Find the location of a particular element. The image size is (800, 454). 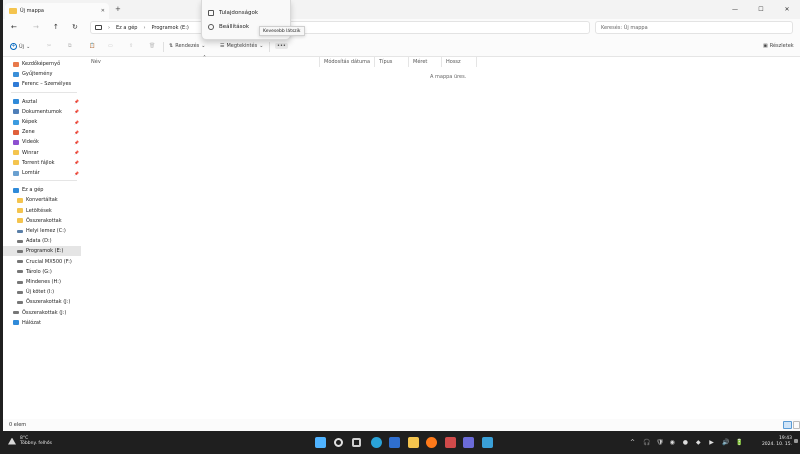

sidebar-item: Képek 📌 is located at coordinates (42, 122).